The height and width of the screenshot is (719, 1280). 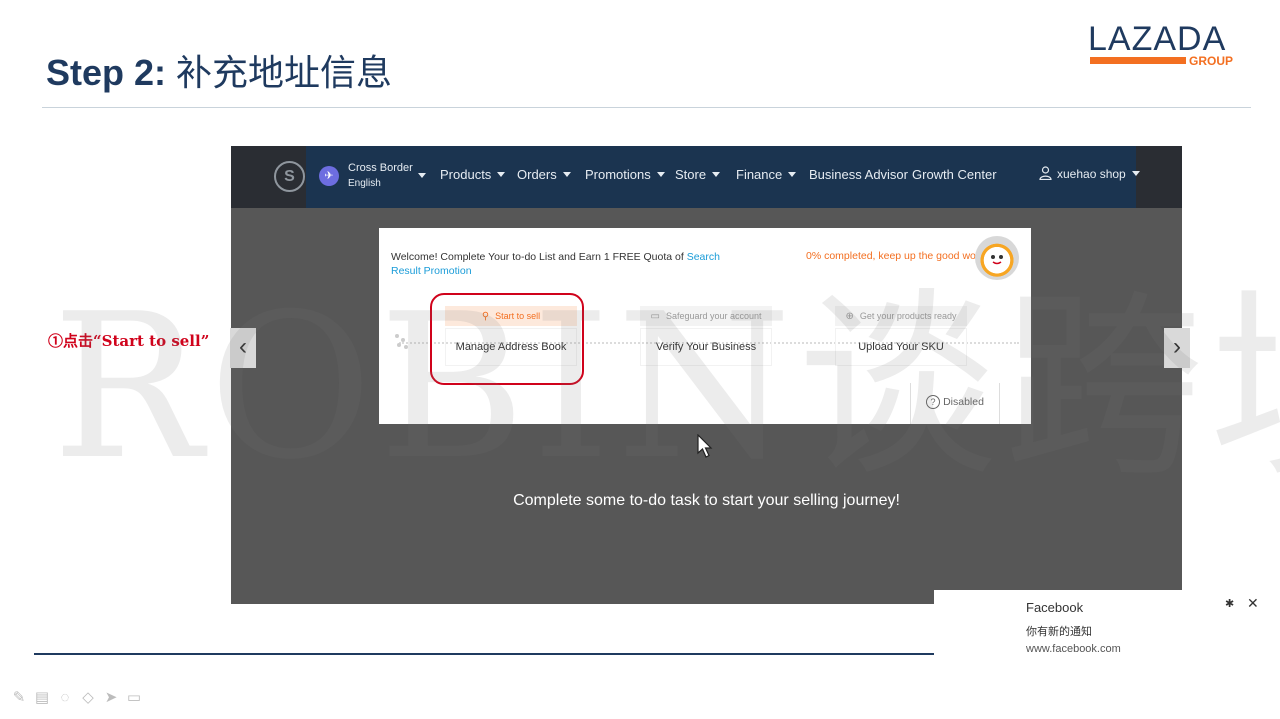 I want to click on notification-message: 你有新的通知, so click(x=1059, y=631).